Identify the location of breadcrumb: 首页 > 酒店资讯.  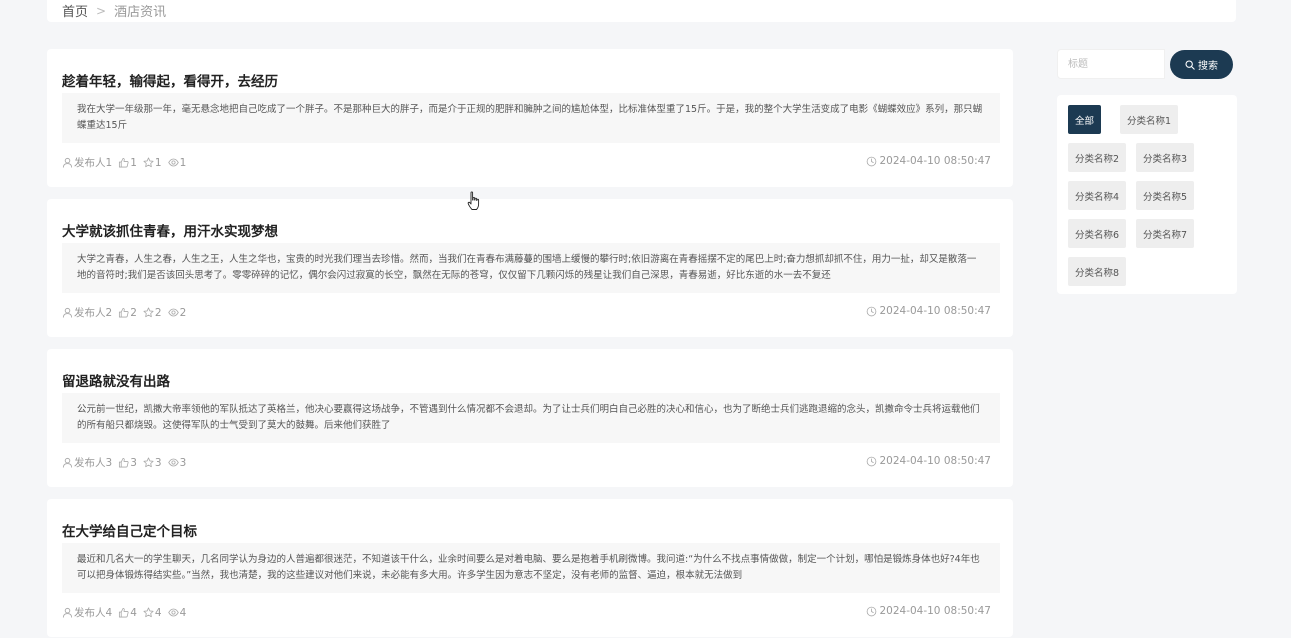
(114, 11).